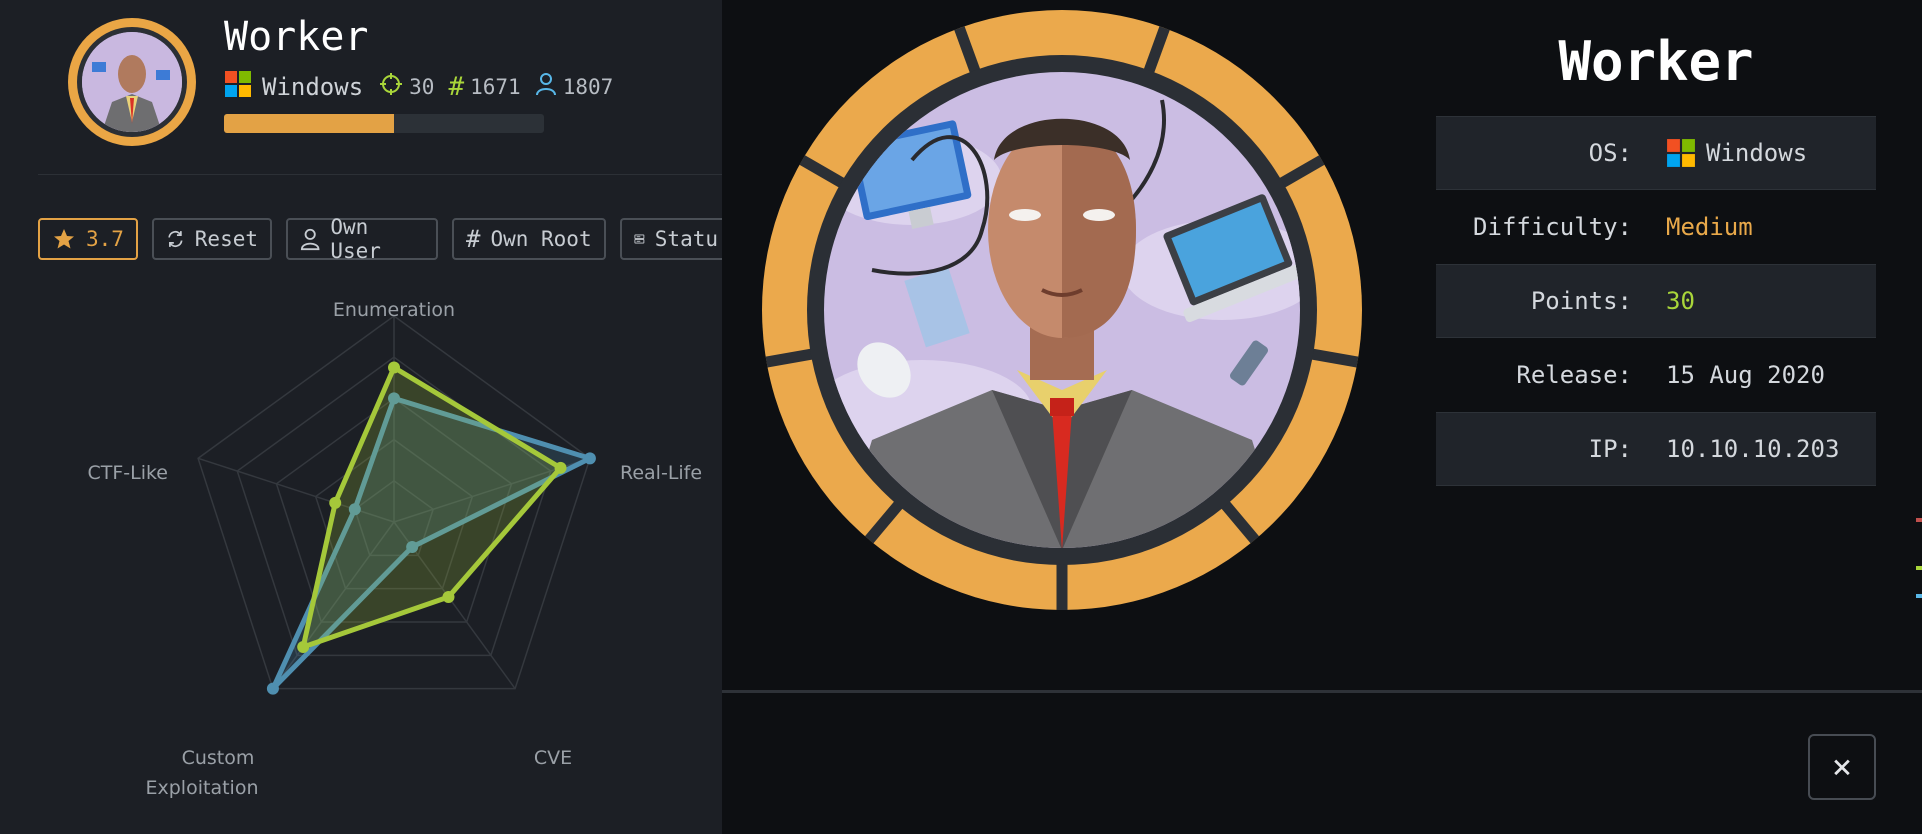 The image size is (1922, 834). What do you see at coordinates (296, 37) in the screenshot?
I see `machine-title: Worker` at bounding box center [296, 37].